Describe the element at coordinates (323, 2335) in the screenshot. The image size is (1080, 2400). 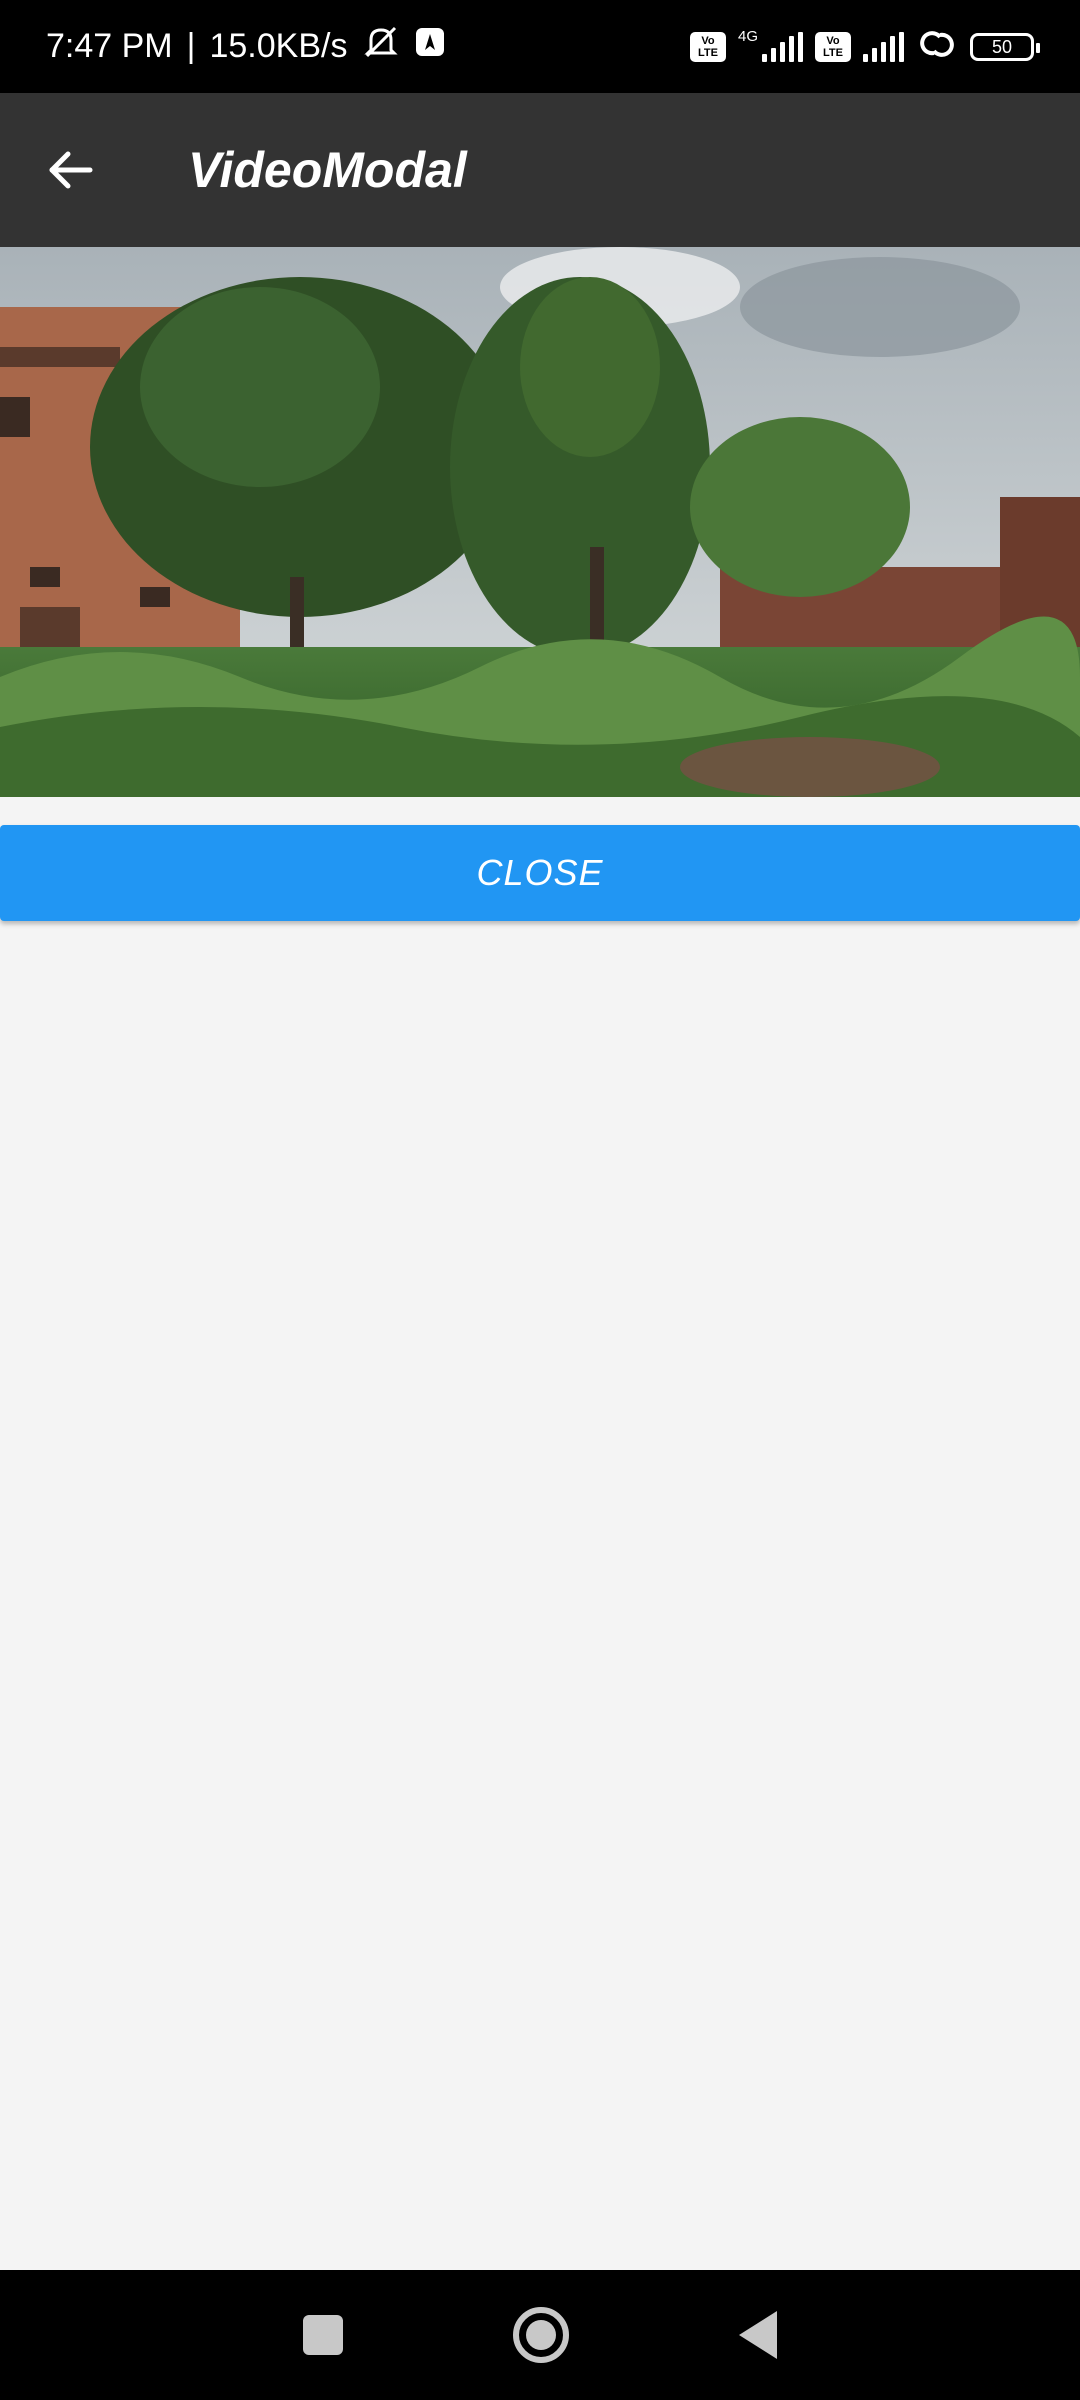
I see `recents-button` at that location.